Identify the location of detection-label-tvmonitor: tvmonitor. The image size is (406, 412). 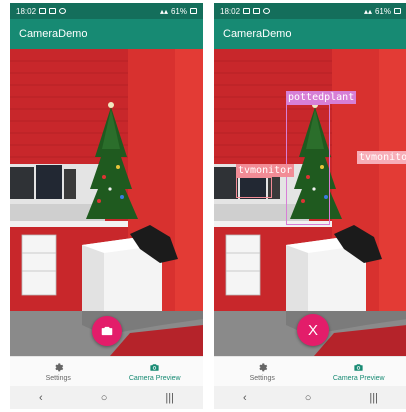
(265, 170).